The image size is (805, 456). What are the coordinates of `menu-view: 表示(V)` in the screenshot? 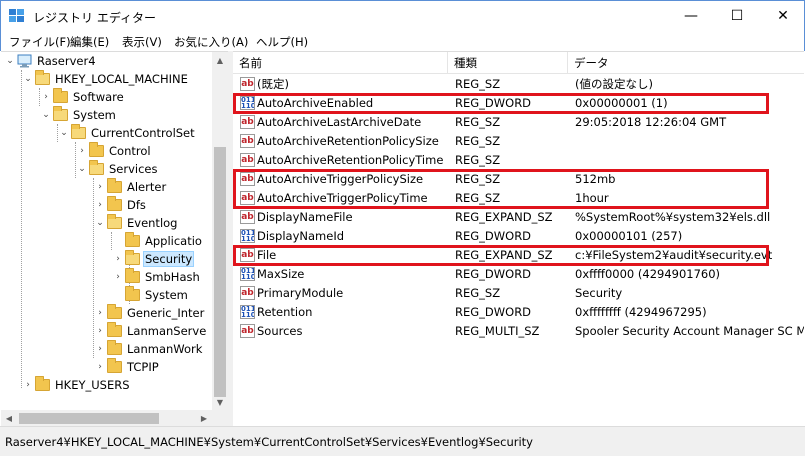 It's located at (142, 42).